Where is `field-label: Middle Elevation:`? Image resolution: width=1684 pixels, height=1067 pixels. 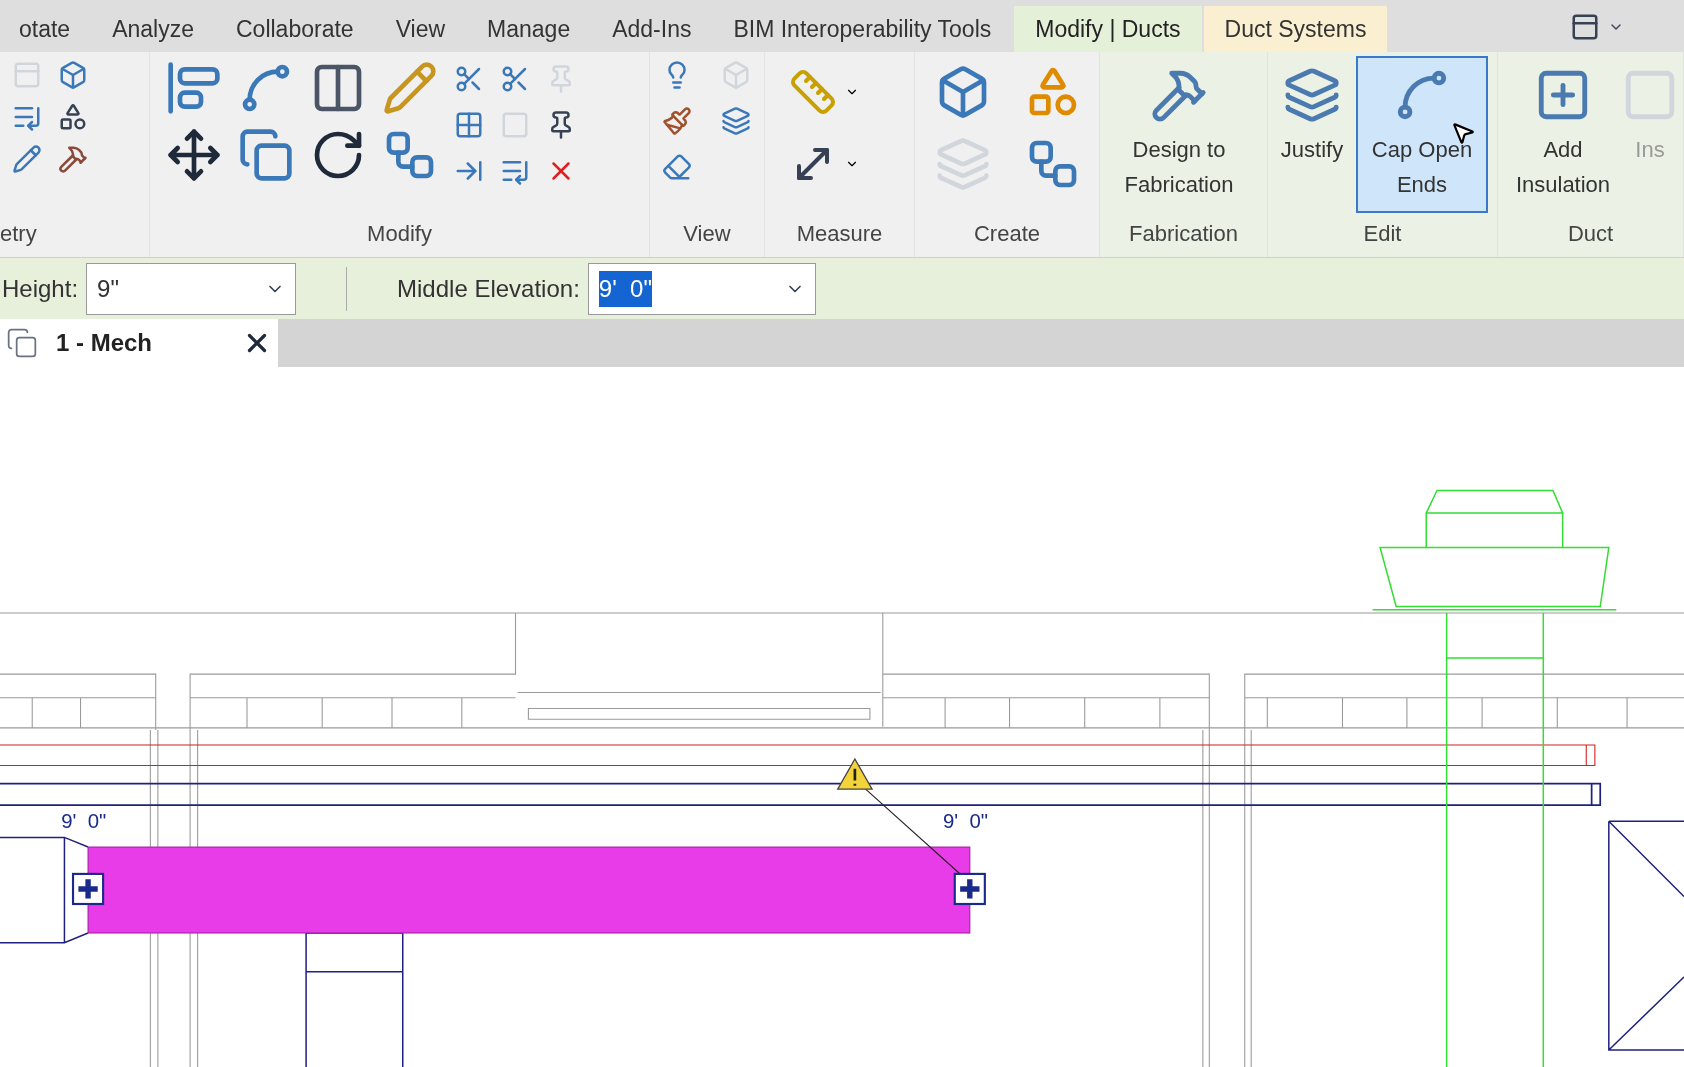 field-label: Middle Elevation: is located at coordinates (488, 288).